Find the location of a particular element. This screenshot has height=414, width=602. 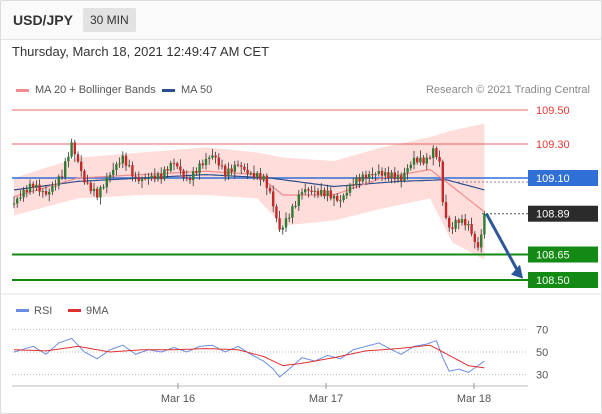

forecast-arrow is located at coordinates (502, 241).